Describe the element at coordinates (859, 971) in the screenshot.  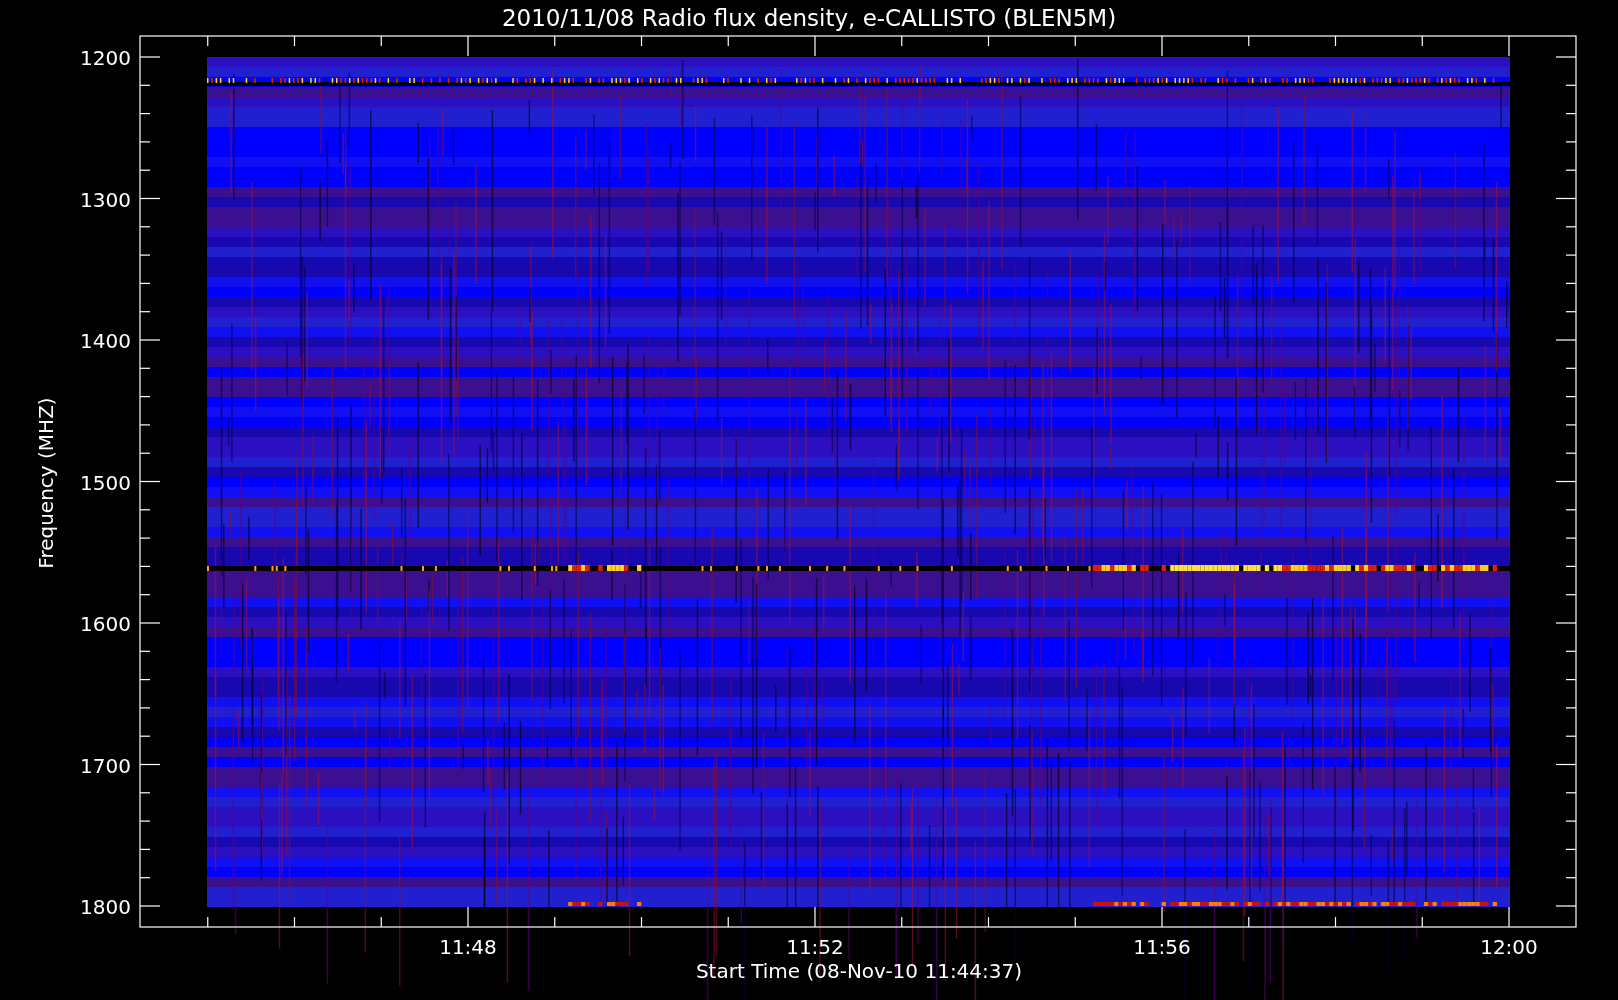
I see `x-axis-label: Start Time (08-Nov-10 11:44:37)` at that location.